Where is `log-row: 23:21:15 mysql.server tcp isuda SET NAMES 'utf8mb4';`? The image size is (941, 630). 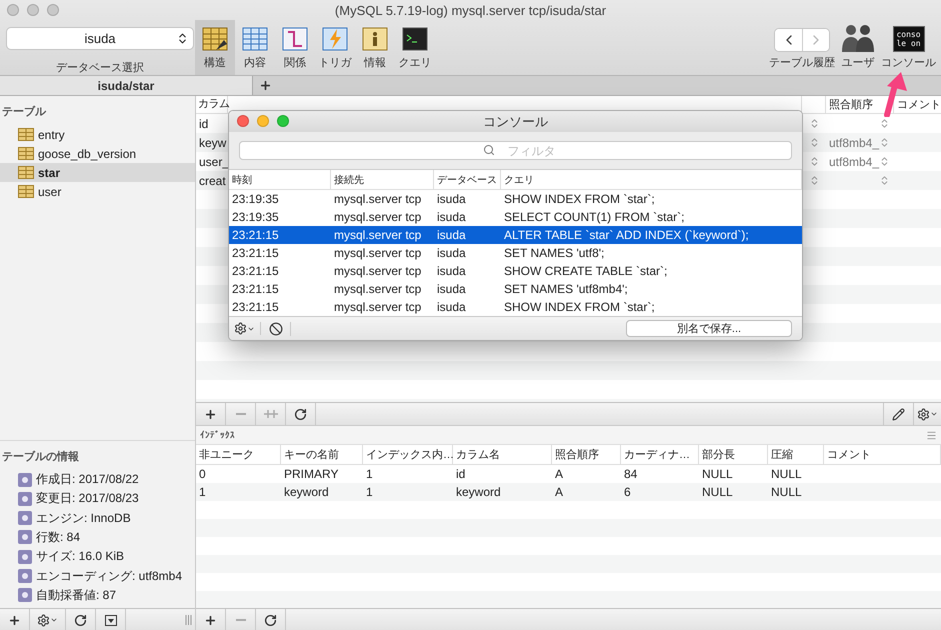 log-row: 23:21:15 mysql.server tcp isuda SET NAMES 'utf8mb4'; is located at coordinates (515, 289).